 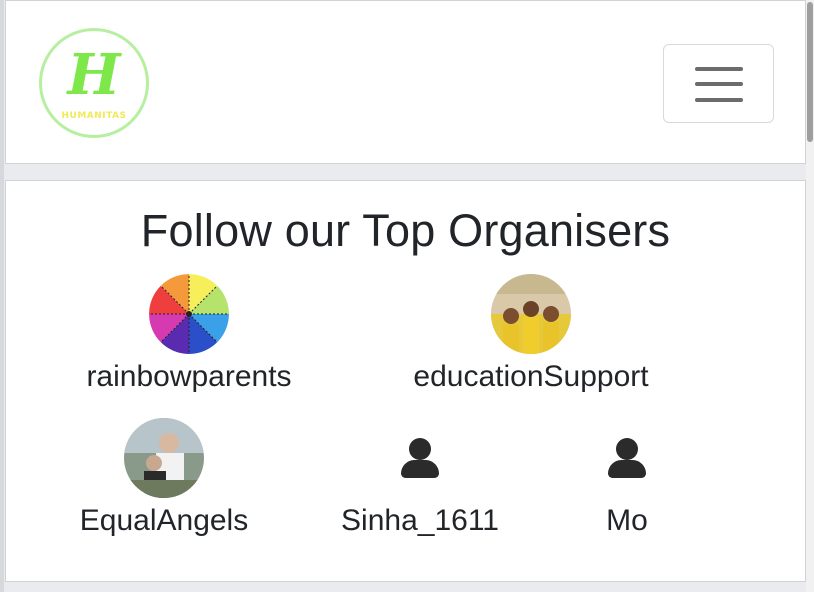 I want to click on organiser-educationsupport: educationSupport, so click(x=531, y=334).